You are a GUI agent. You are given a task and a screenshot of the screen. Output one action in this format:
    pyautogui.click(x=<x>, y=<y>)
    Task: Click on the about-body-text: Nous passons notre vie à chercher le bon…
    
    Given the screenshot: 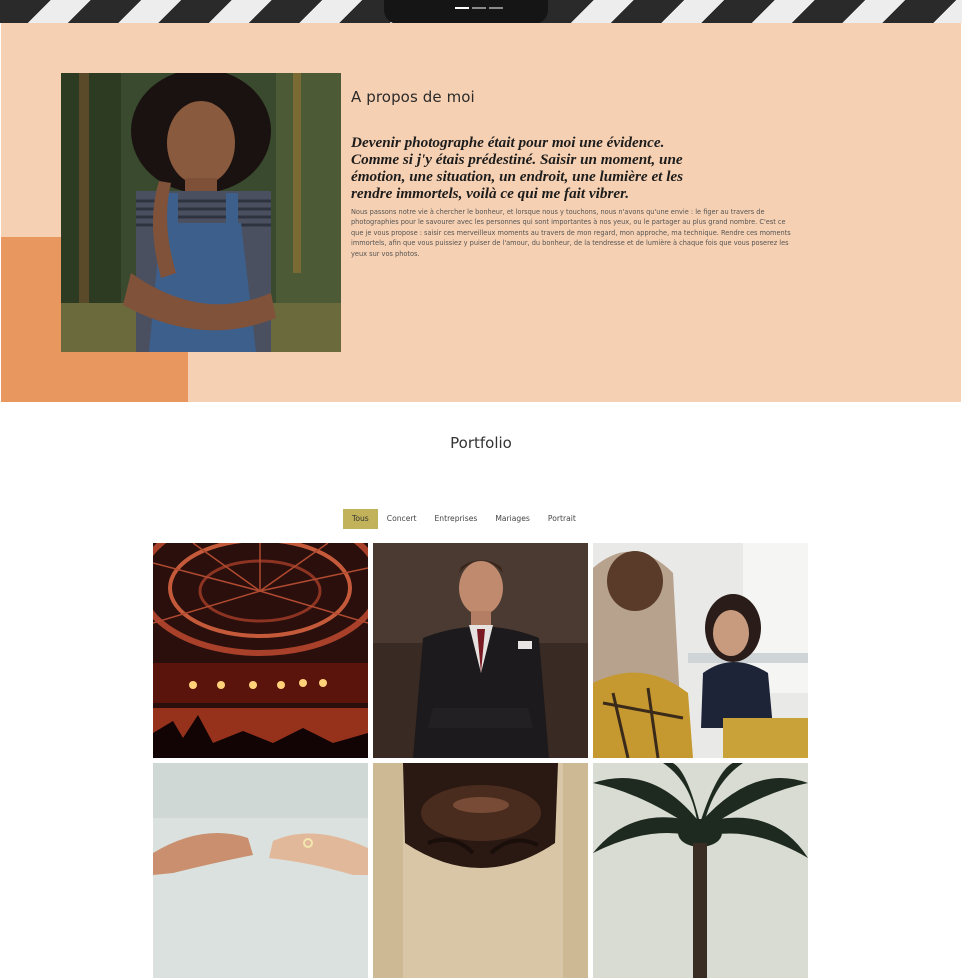 What is the action you would take?
    pyautogui.click(x=571, y=233)
    